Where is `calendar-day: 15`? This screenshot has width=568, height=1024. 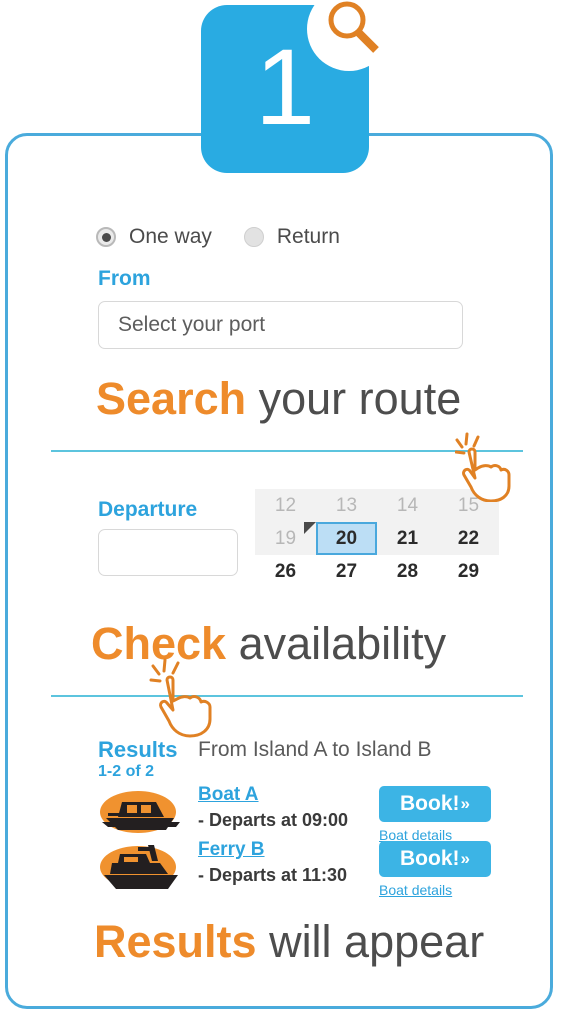
calendar-day: 15 is located at coordinates (468, 505).